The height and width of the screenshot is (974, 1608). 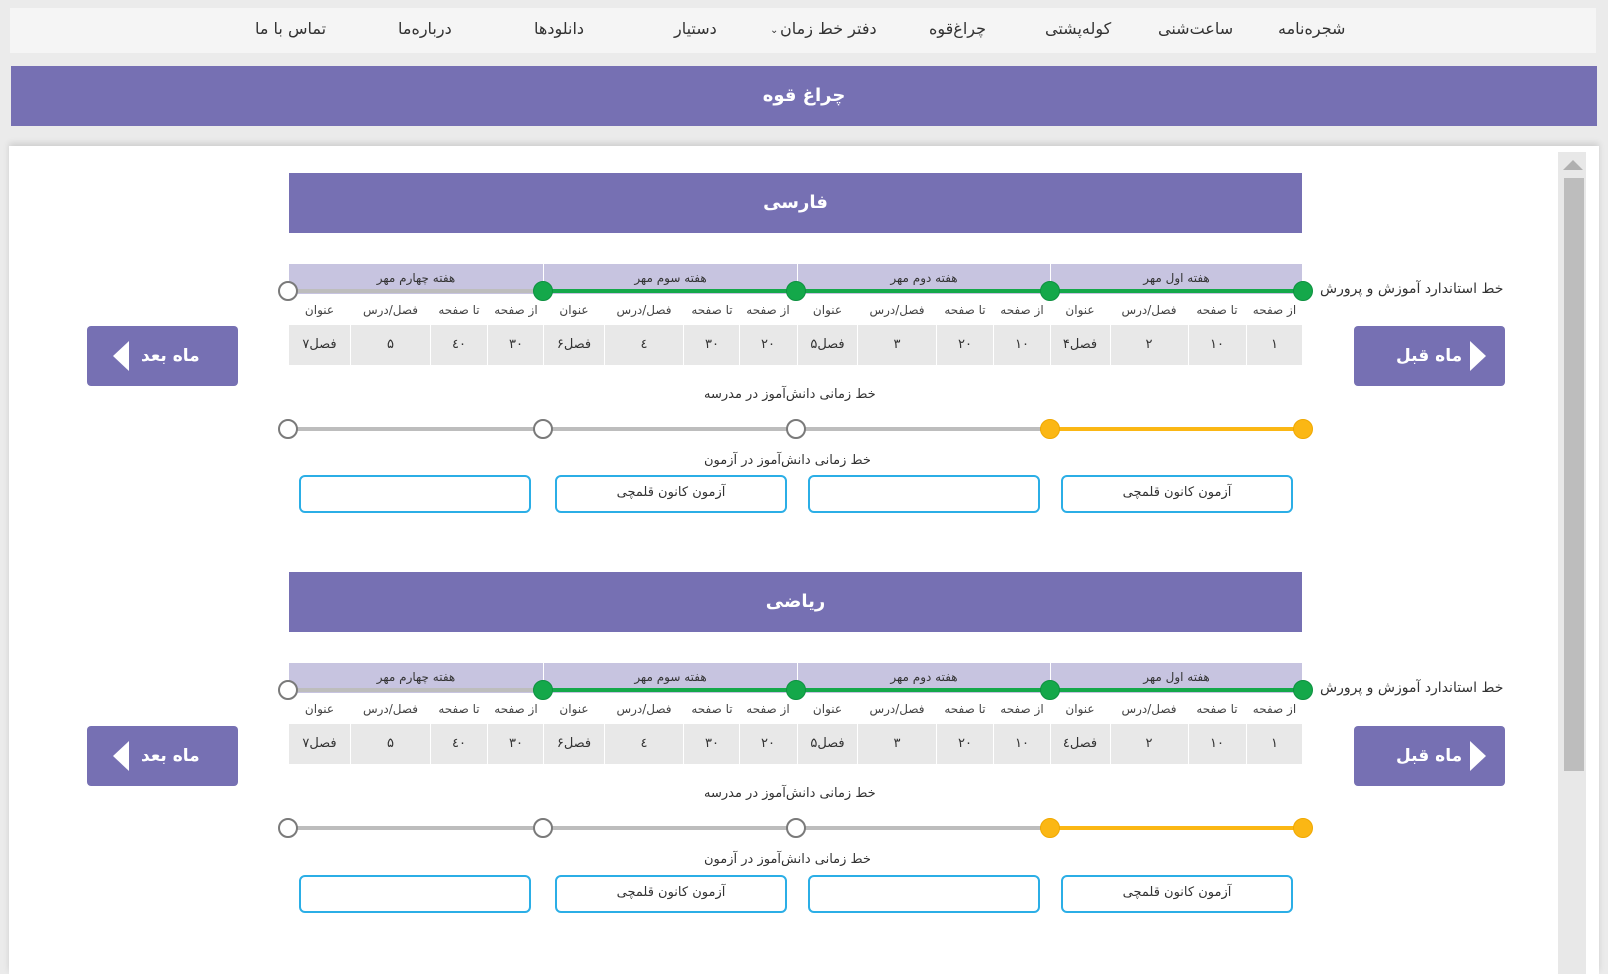 I want to click on prev-month-label: ماه قبل, so click(x=1429, y=756).